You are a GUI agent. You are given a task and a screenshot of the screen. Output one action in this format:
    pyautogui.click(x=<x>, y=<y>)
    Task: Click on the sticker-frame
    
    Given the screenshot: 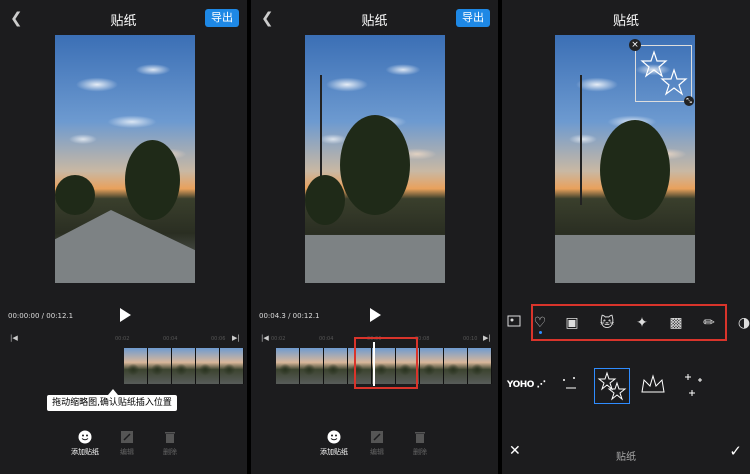 What is the action you would take?
    pyautogui.click(x=663, y=73)
    